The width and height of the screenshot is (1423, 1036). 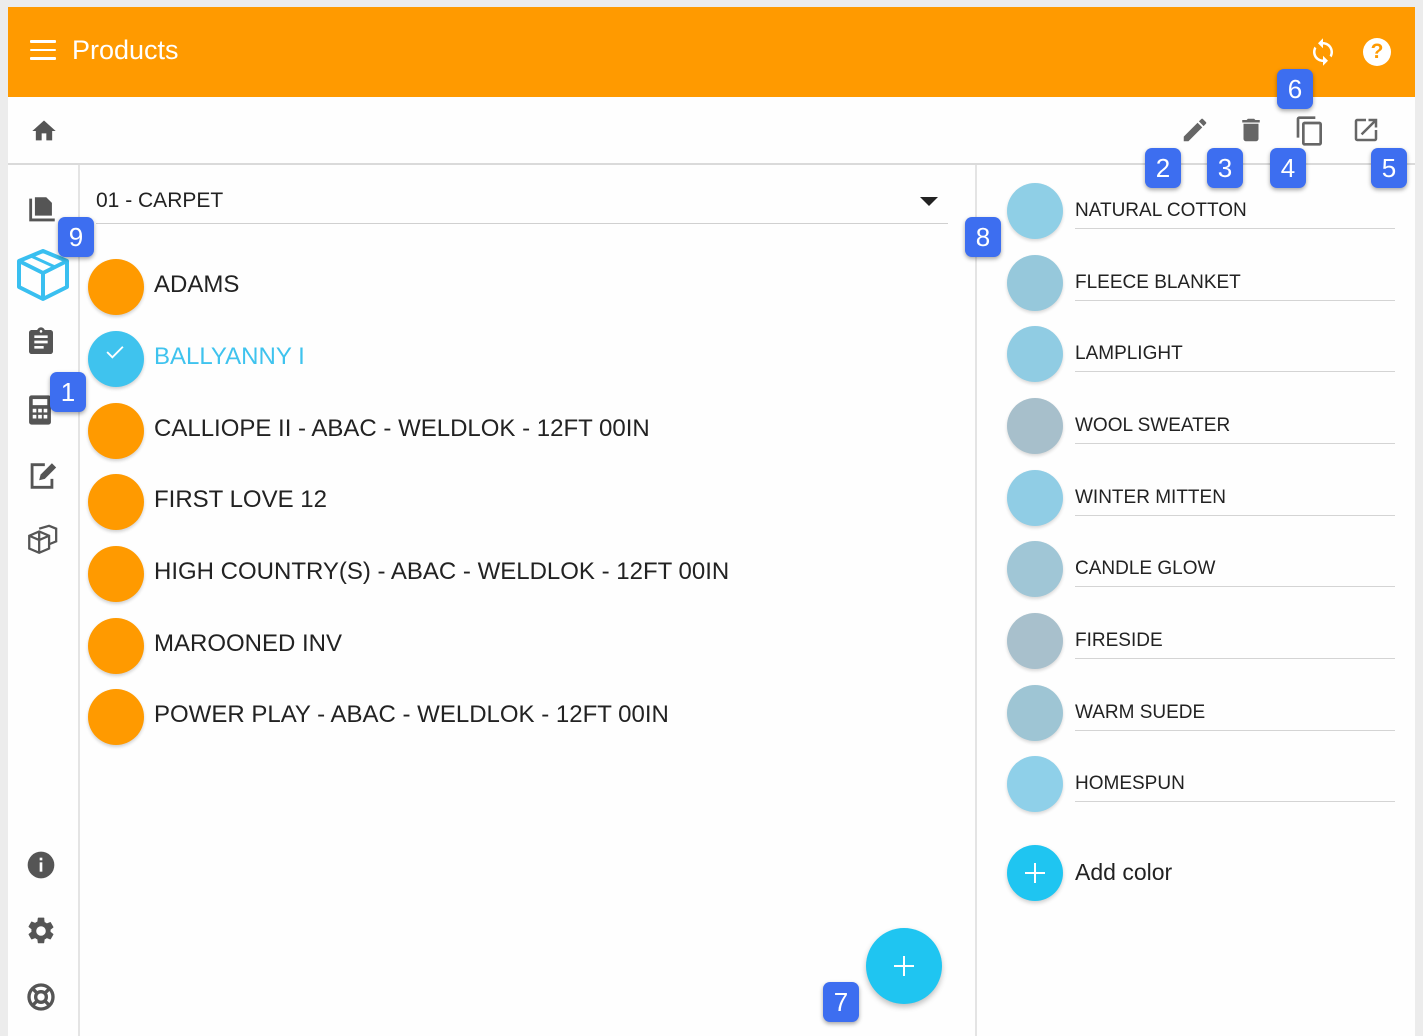 What do you see at coordinates (125, 50) in the screenshot?
I see `page-title: Products` at bounding box center [125, 50].